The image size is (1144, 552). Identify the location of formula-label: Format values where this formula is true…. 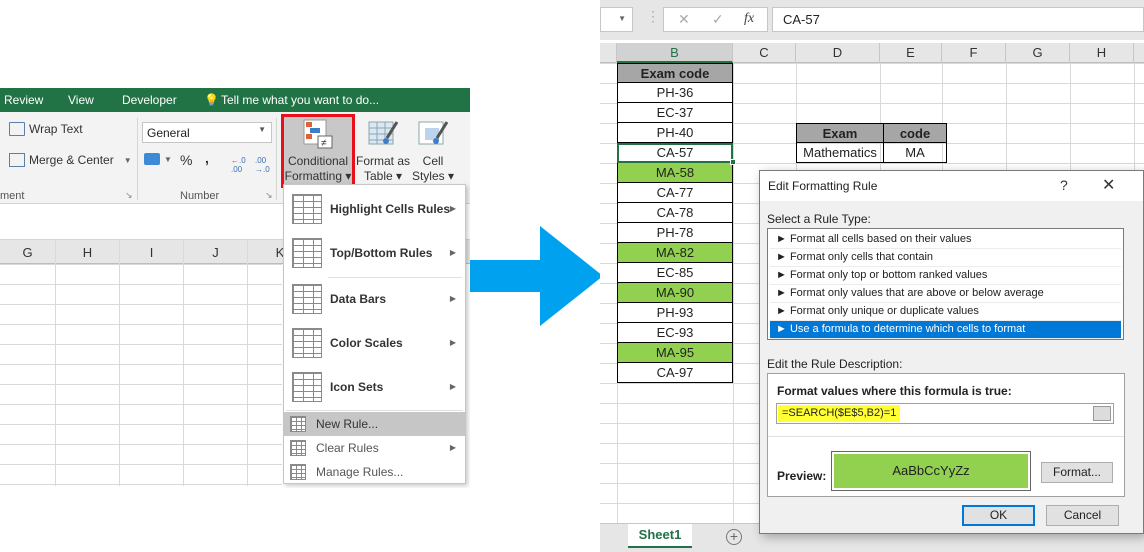
(894, 391).